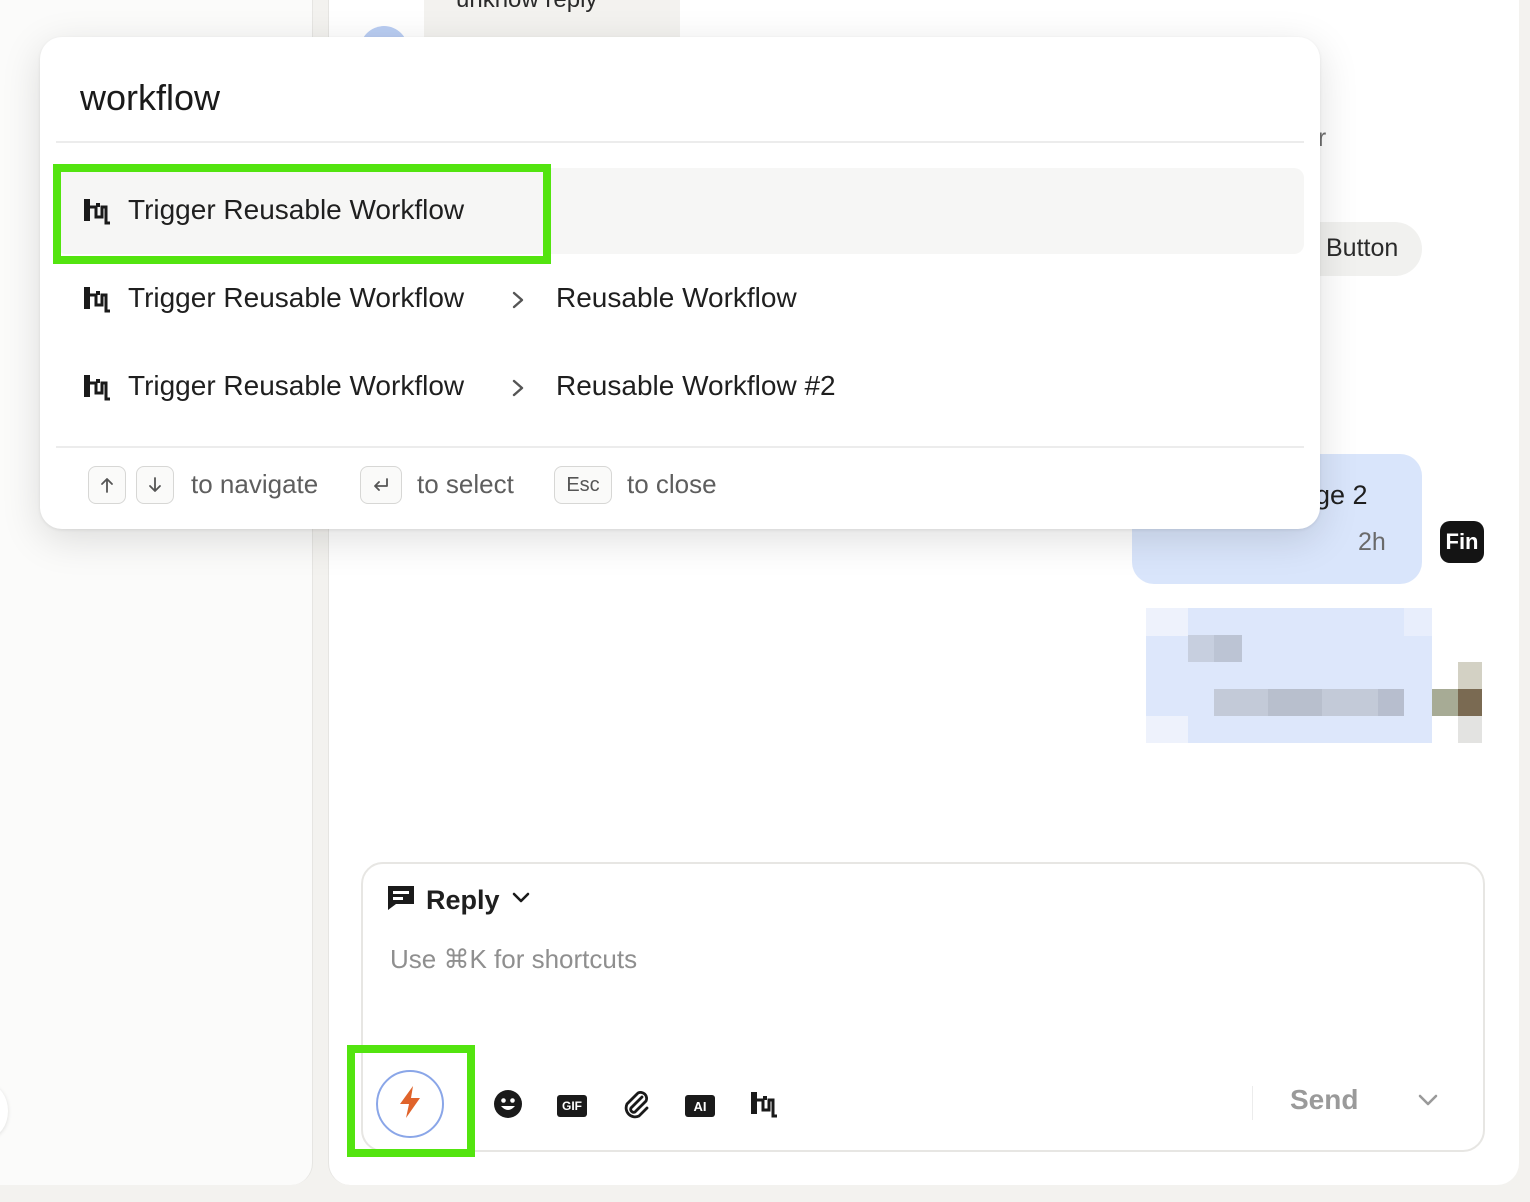 This screenshot has width=1530, height=1202. I want to click on reply-mode-dropdown: Reply, so click(459, 900).